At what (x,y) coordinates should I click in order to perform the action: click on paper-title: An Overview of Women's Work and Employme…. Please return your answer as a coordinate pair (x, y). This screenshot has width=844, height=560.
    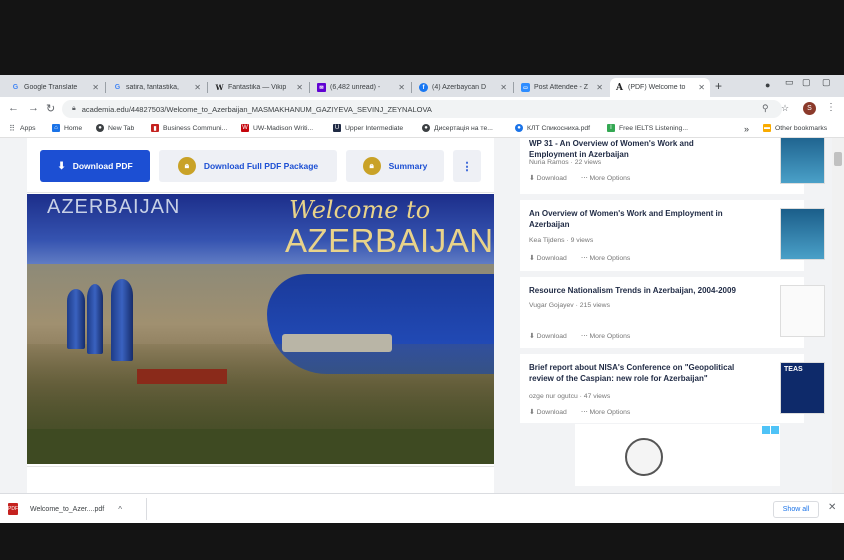
    Looking at the image, I should click on (634, 219).